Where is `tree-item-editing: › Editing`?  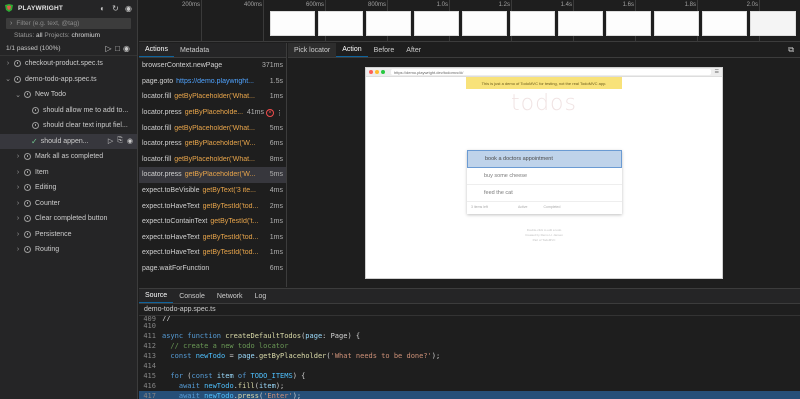
tree-item-editing: › Editing is located at coordinates (68, 188).